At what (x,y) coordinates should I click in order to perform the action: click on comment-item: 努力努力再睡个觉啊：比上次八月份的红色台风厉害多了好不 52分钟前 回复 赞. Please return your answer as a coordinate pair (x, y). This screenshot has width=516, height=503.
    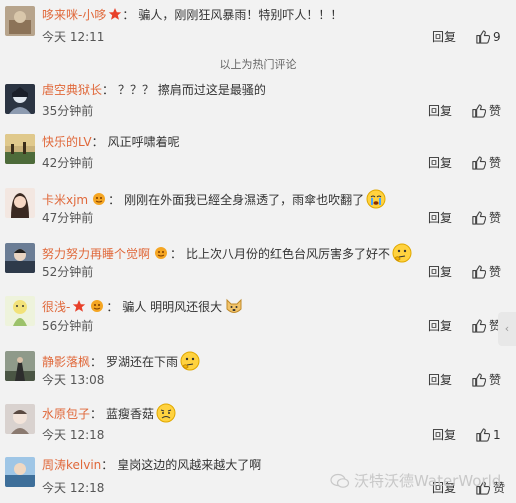
    Looking at the image, I should click on (258, 262).